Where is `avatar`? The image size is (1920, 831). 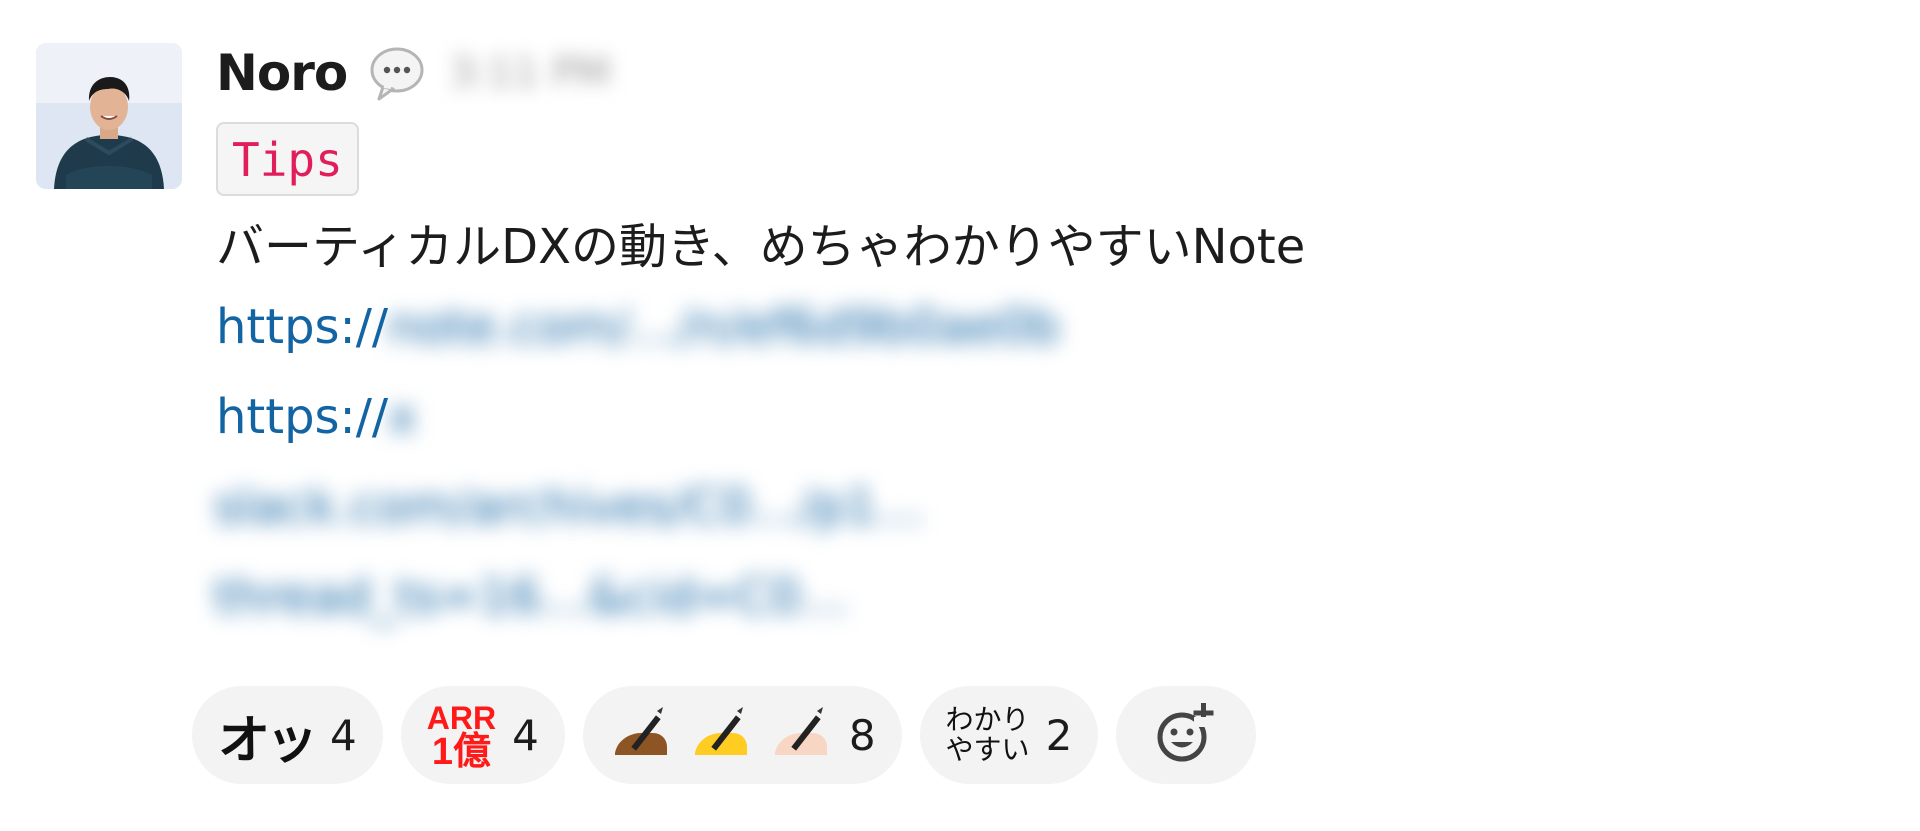
avatar is located at coordinates (109, 116).